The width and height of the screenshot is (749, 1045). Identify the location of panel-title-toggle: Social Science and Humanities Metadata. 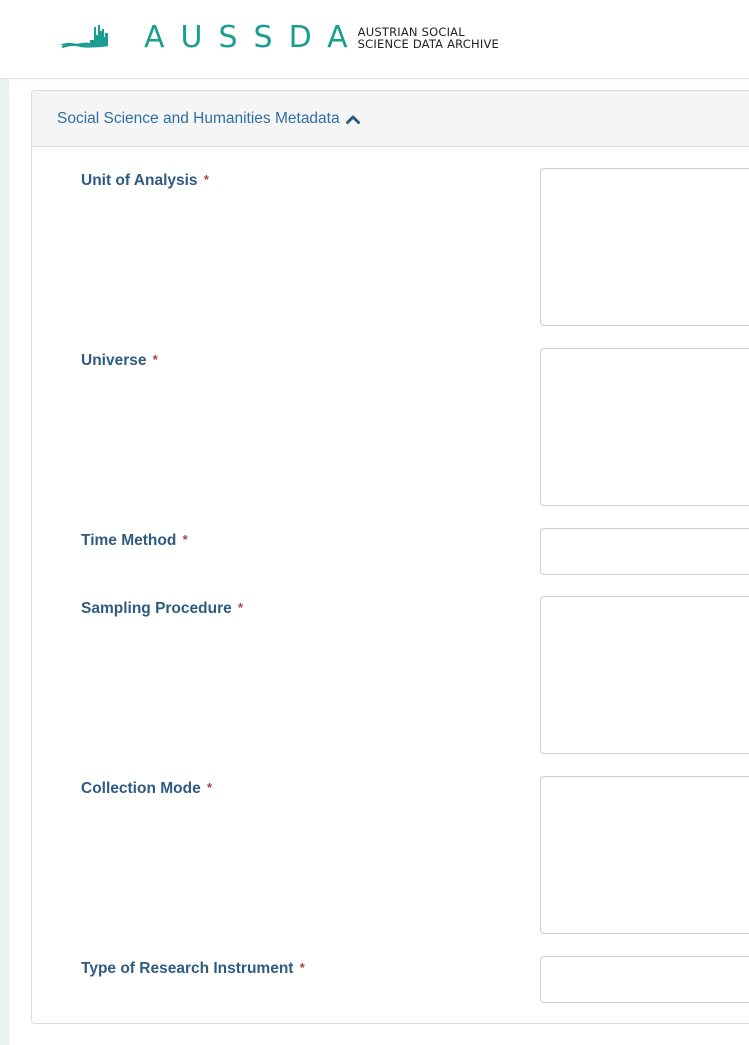
(208, 119).